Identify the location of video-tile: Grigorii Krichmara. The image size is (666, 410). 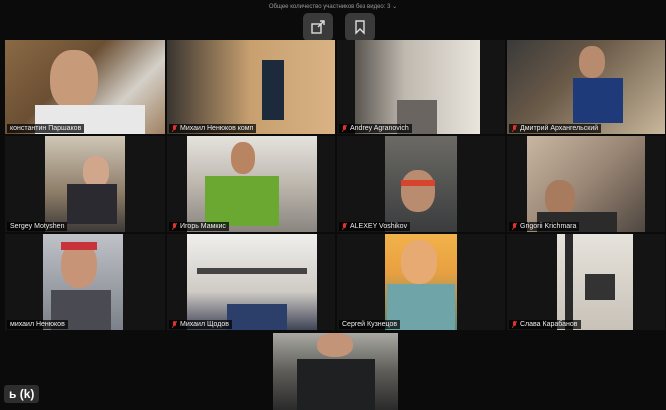
(586, 184).